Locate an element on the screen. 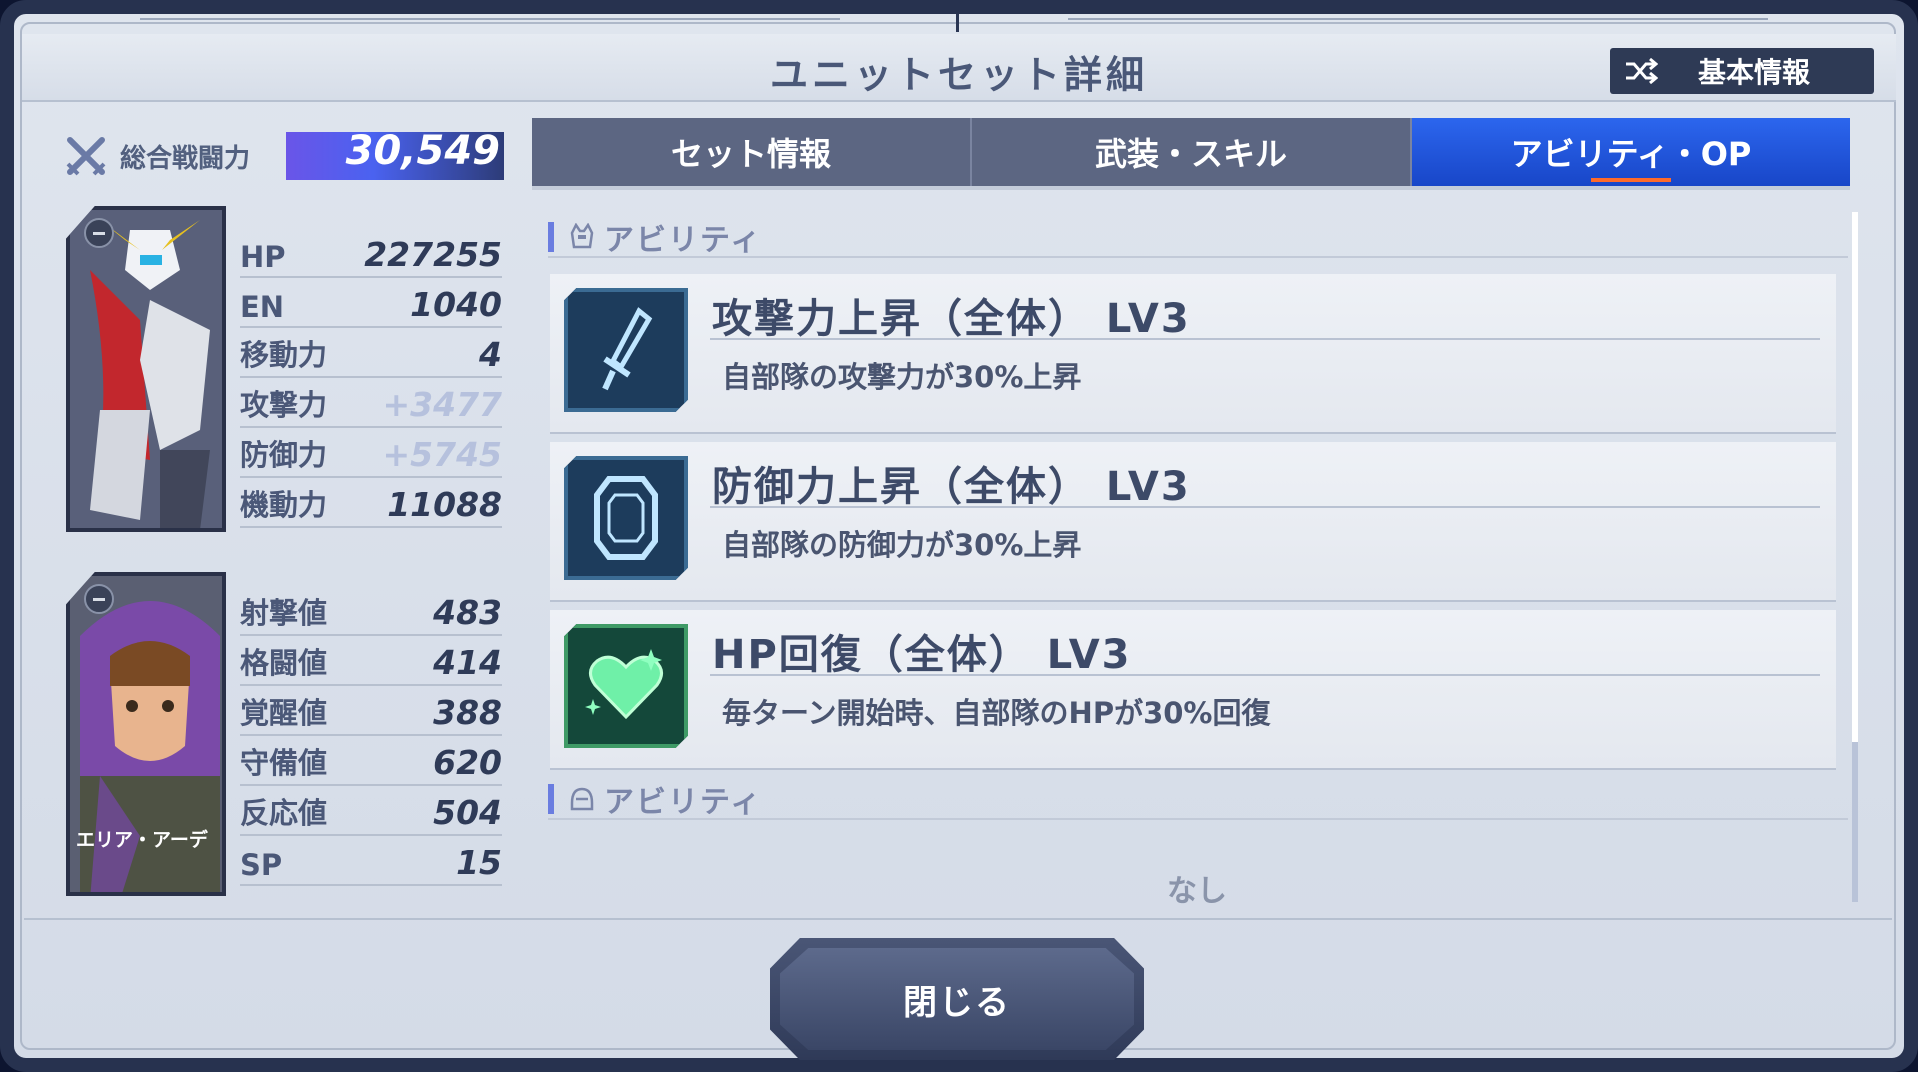 Image resolution: width=1918 pixels, height=1072 pixels. top-tick is located at coordinates (957, 23).